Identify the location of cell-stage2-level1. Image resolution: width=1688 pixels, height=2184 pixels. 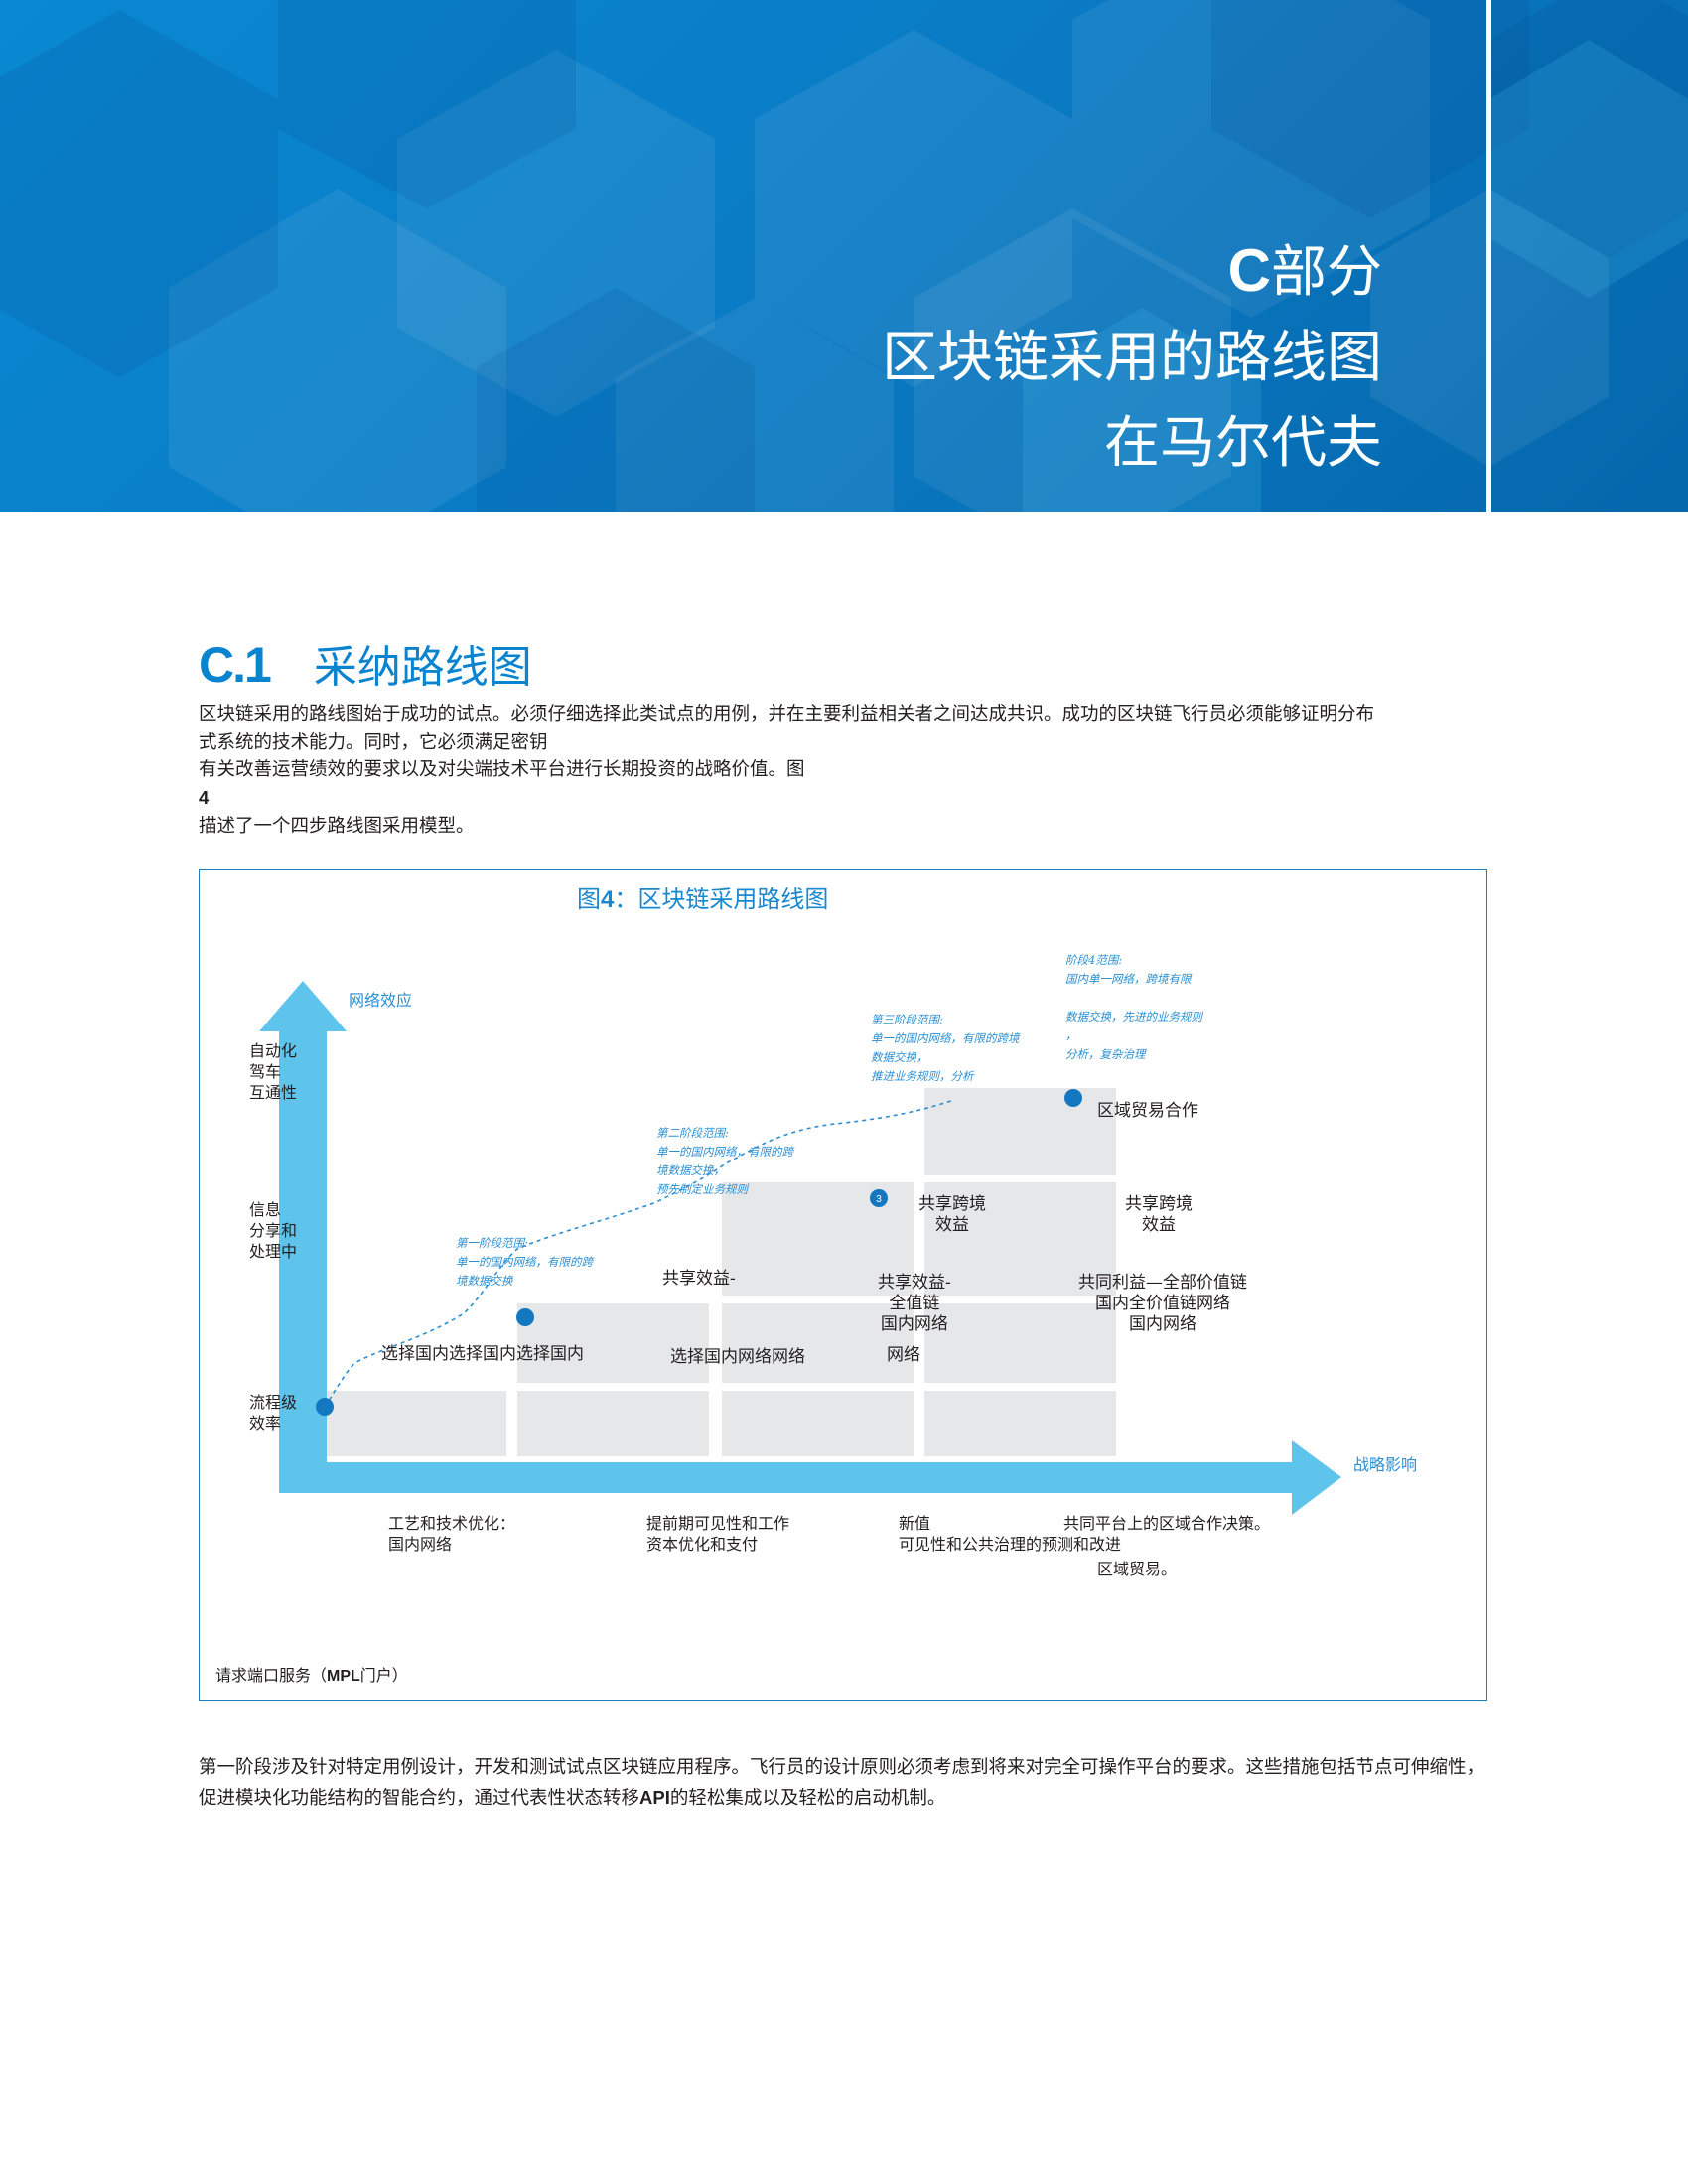
(613, 1423).